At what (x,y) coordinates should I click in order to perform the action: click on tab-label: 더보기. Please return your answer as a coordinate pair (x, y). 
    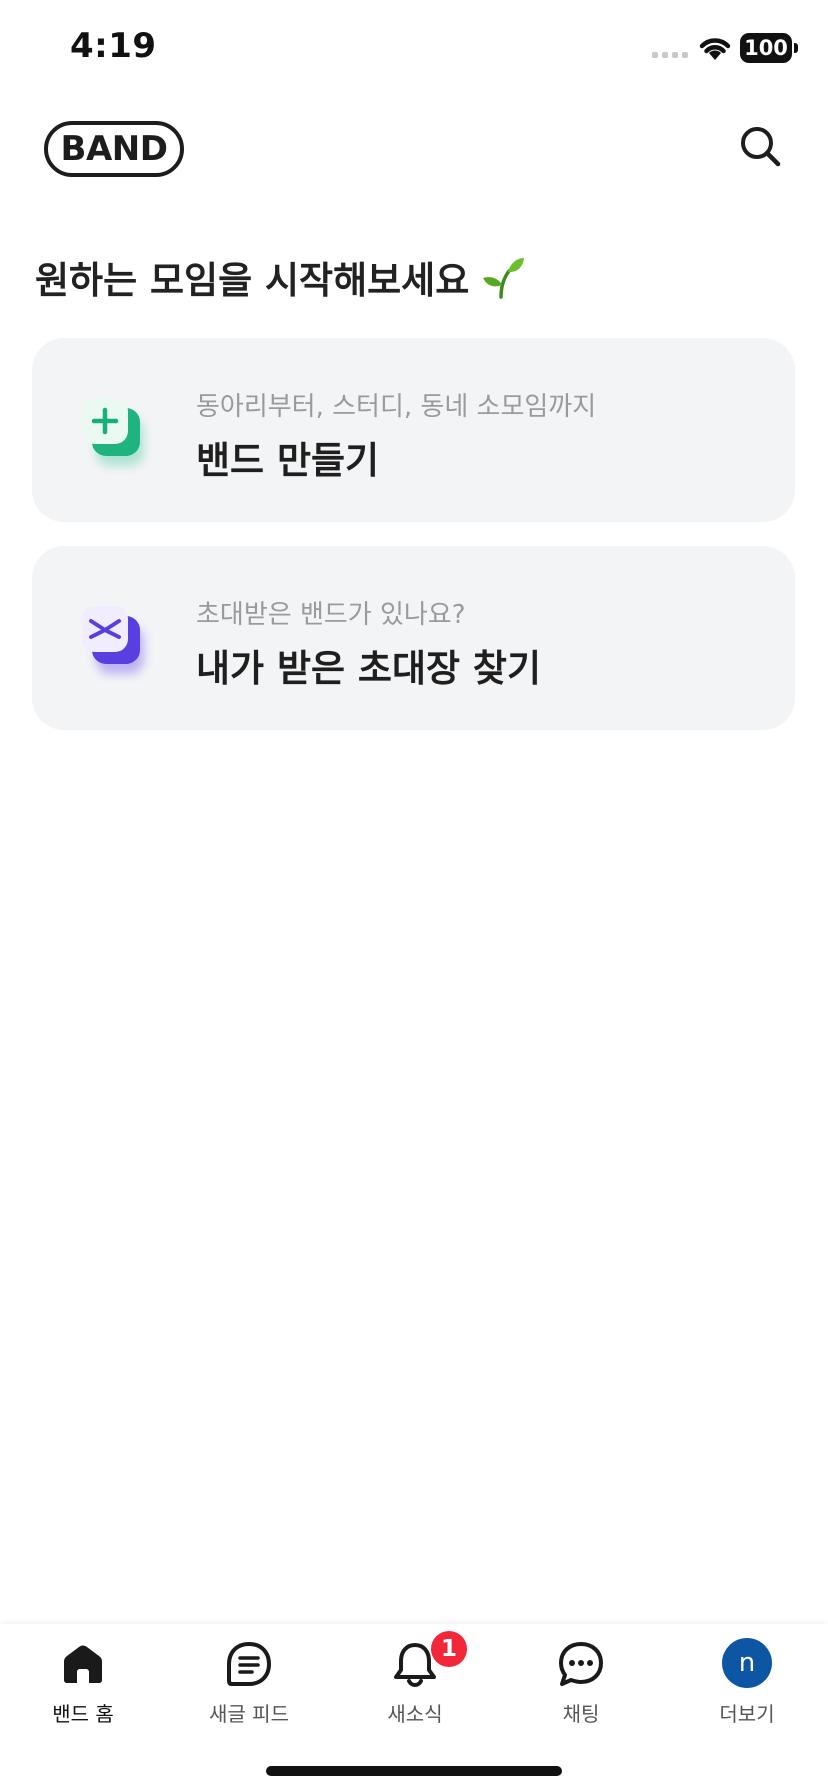
    Looking at the image, I should click on (747, 1714).